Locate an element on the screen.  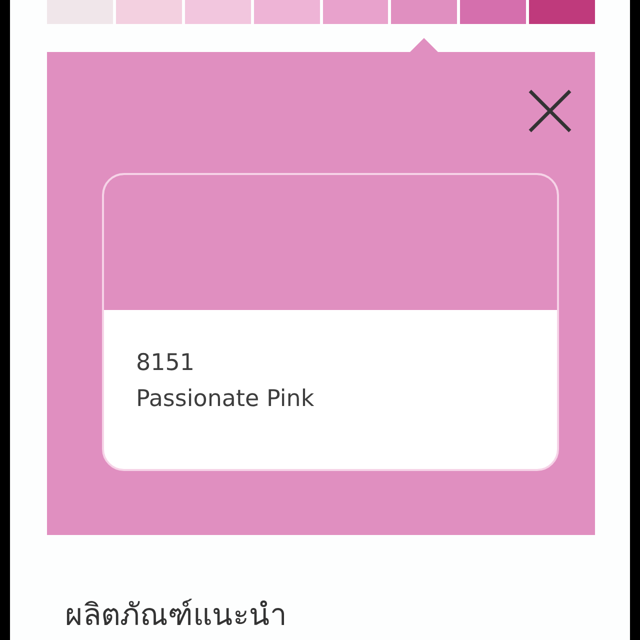
color-code: 8151 is located at coordinates (166, 363).